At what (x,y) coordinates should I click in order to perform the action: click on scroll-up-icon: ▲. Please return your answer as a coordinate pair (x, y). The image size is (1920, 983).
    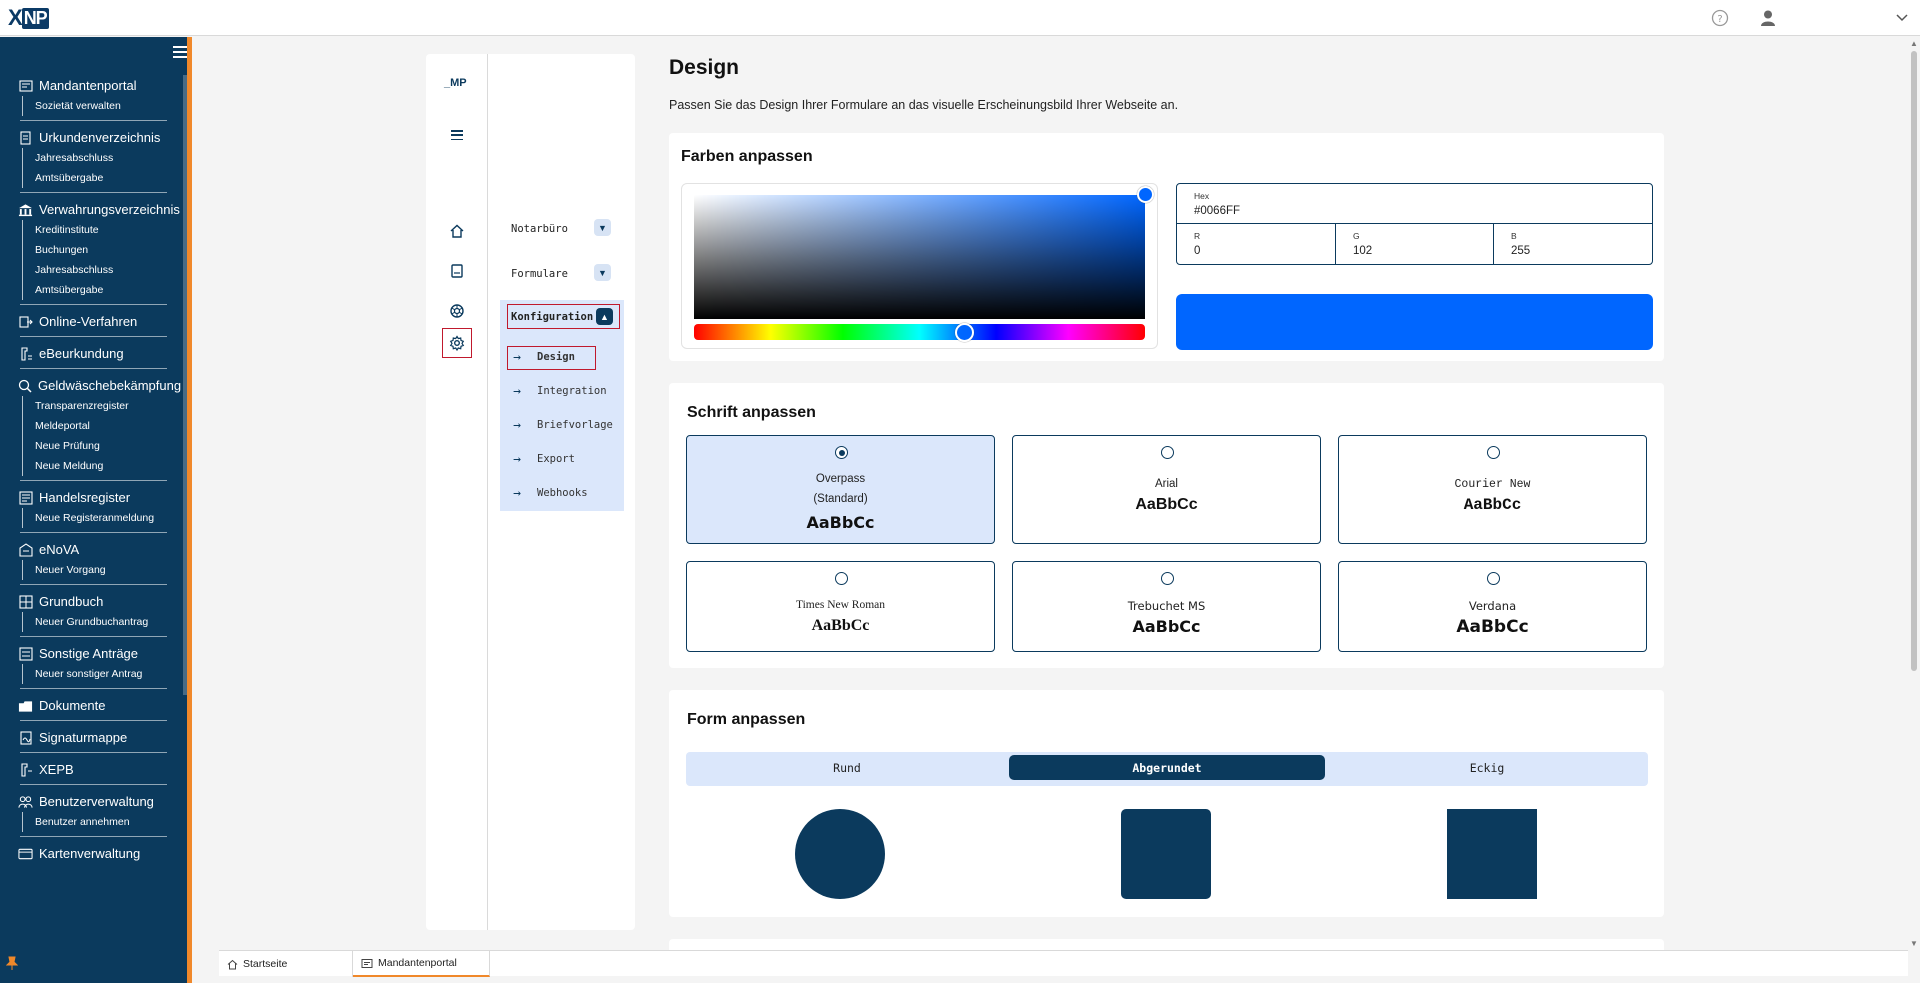
    Looking at the image, I should click on (1914, 43).